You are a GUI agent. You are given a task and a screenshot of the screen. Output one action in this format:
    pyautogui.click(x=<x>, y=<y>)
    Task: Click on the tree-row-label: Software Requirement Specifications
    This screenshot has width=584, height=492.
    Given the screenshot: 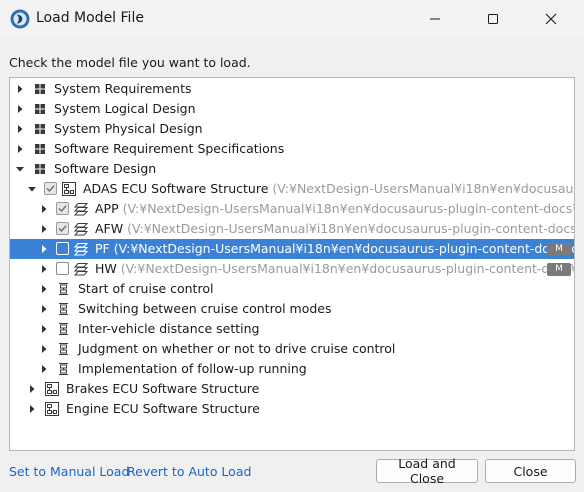 What is the action you would take?
    pyautogui.click(x=169, y=148)
    